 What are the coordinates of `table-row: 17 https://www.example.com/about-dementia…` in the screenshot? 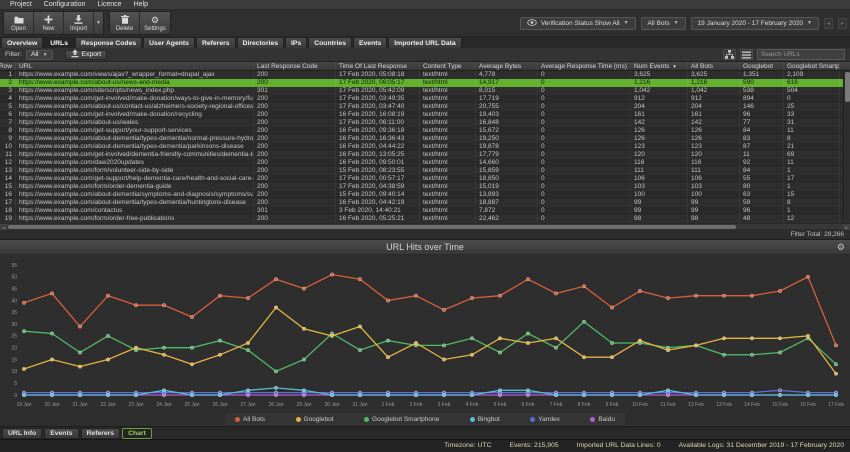 It's located at (425, 203).